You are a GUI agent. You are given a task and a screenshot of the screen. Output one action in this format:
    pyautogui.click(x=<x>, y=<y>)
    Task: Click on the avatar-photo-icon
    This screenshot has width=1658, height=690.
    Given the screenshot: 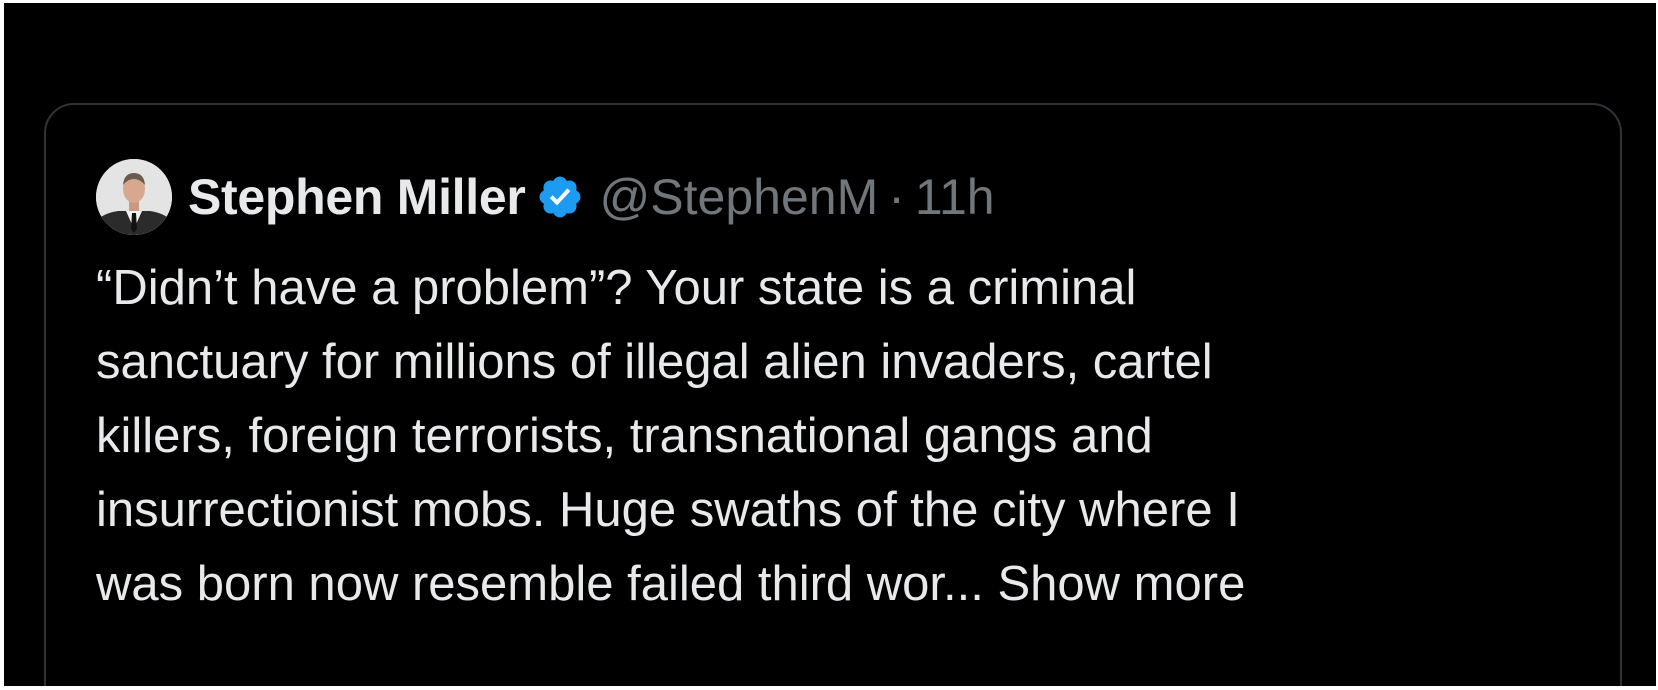 What is the action you would take?
    pyautogui.click(x=134, y=197)
    